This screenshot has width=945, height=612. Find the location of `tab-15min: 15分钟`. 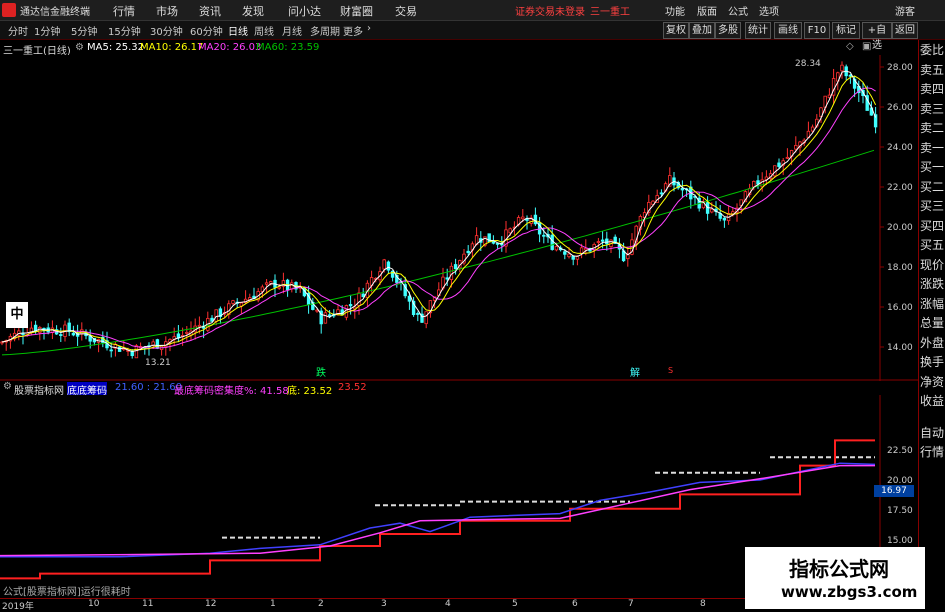

tab-15min: 15分钟 is located at coordinates (124, 30).